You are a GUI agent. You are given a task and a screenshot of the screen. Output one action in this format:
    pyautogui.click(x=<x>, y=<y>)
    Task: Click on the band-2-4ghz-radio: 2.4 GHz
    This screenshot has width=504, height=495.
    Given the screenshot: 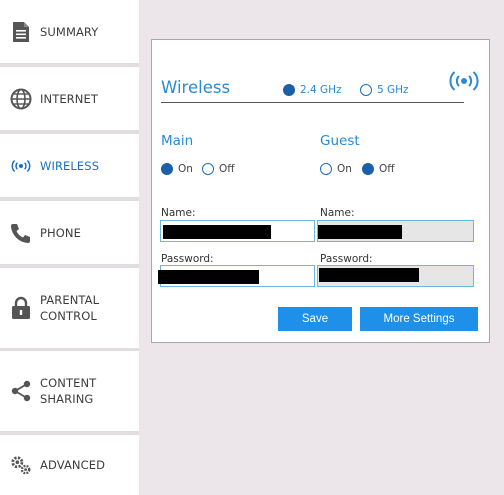 What is the action you would take?
    pyautogui.click(x=312, y=90)
    